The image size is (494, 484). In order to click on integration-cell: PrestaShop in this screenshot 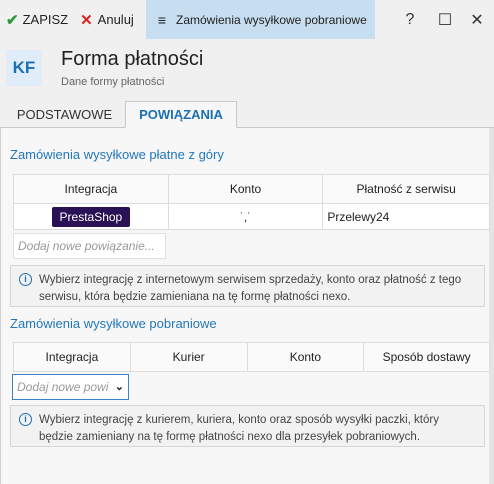, I will do `click(91, 216)`.